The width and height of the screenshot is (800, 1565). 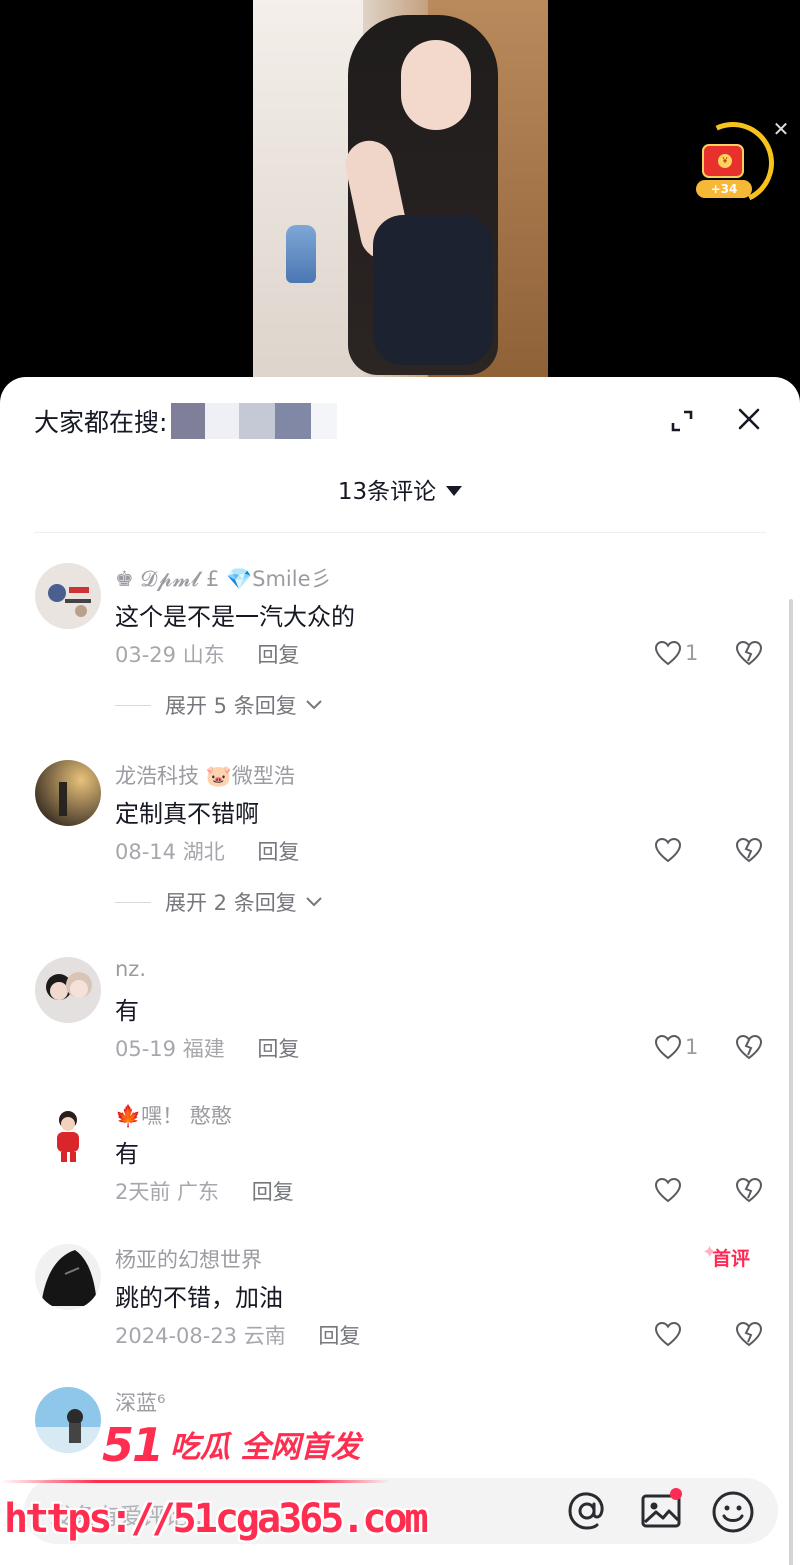 I want to click on comment-meta: 05-19 福建 回复, so click(x=207, y=1048).